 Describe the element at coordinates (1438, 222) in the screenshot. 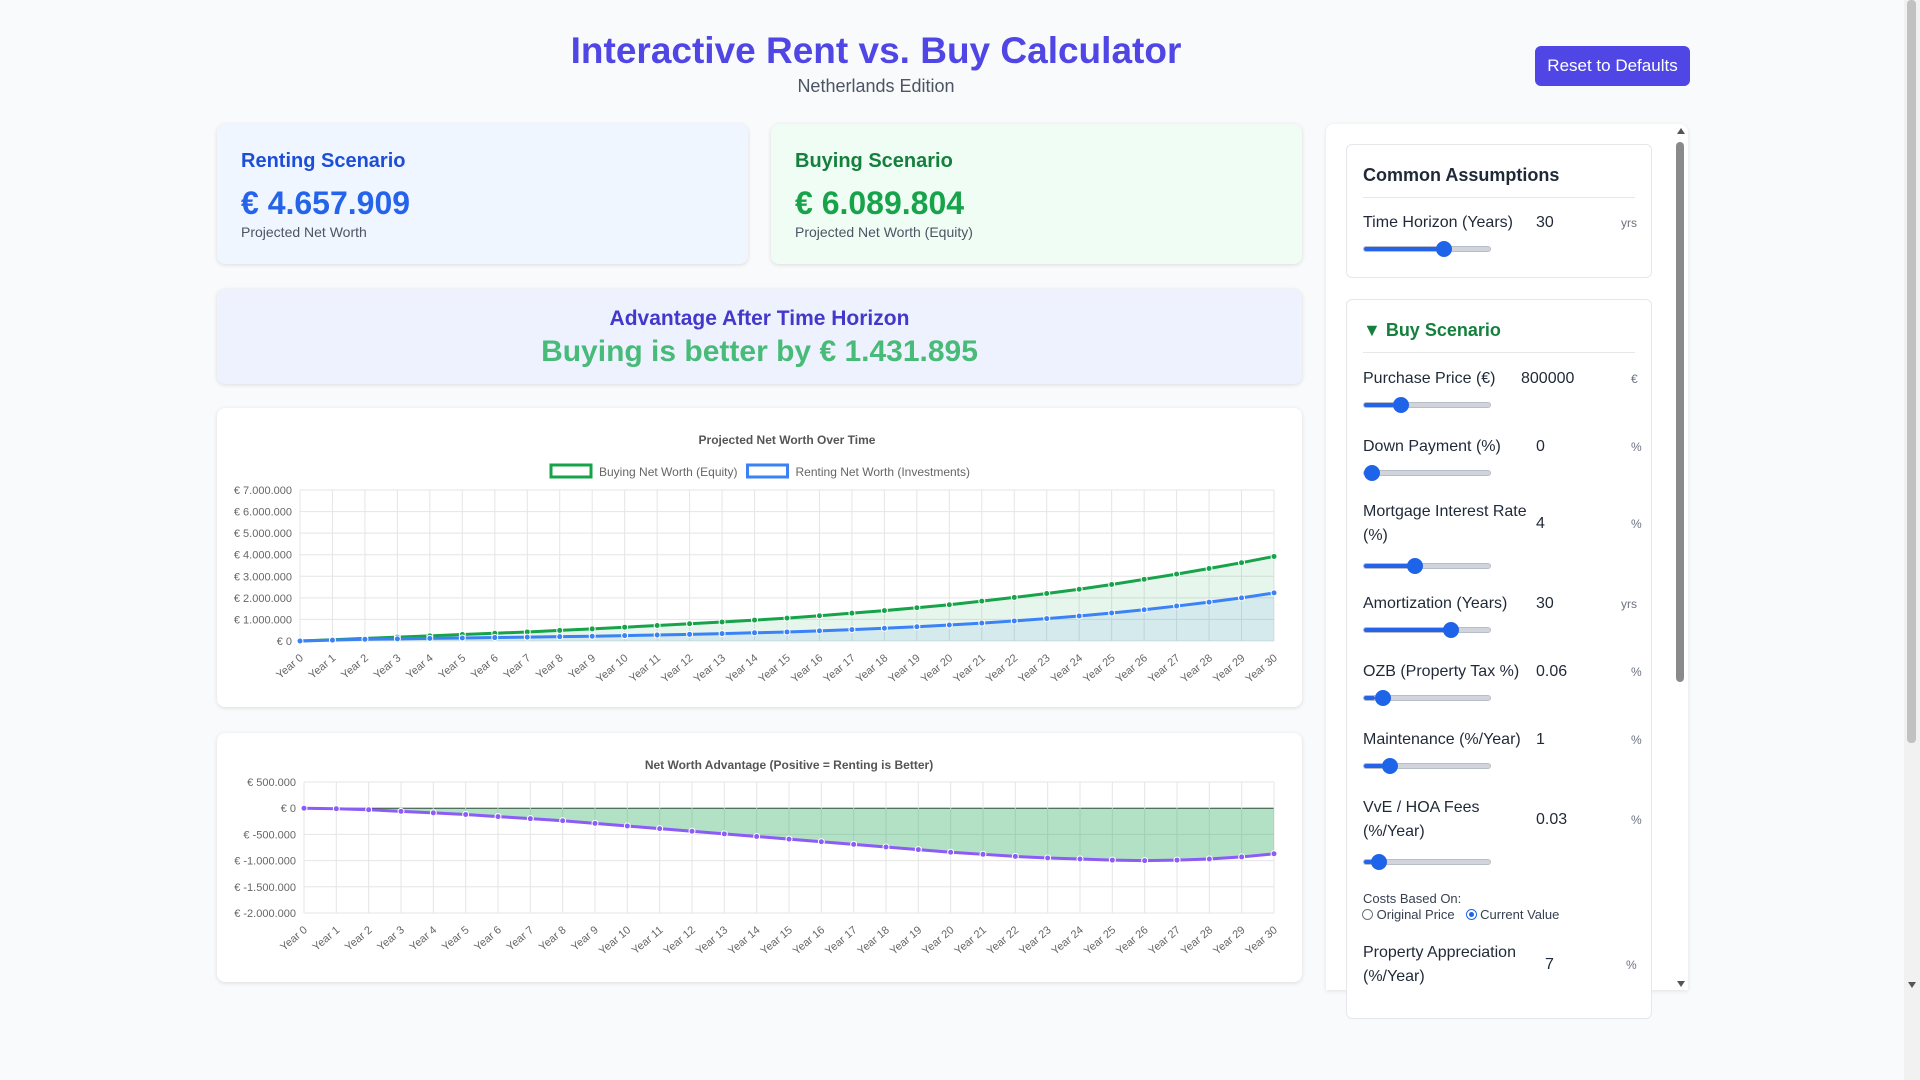

I see `time-horizon-years-label: Time Horizon (Years)` at that location.